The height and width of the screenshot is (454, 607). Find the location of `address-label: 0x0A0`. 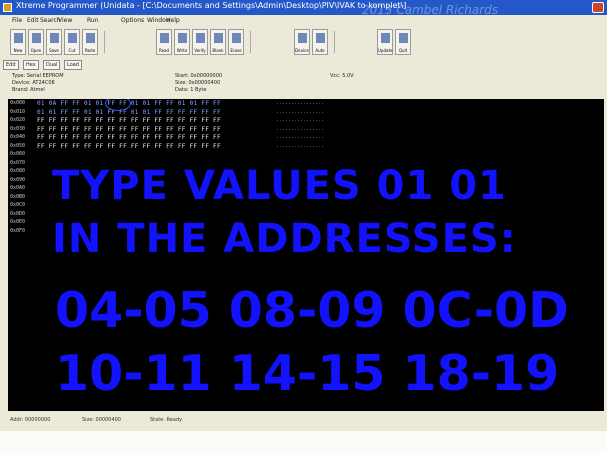

address-label: 0x0A0 is located at coordinates (18, 188).